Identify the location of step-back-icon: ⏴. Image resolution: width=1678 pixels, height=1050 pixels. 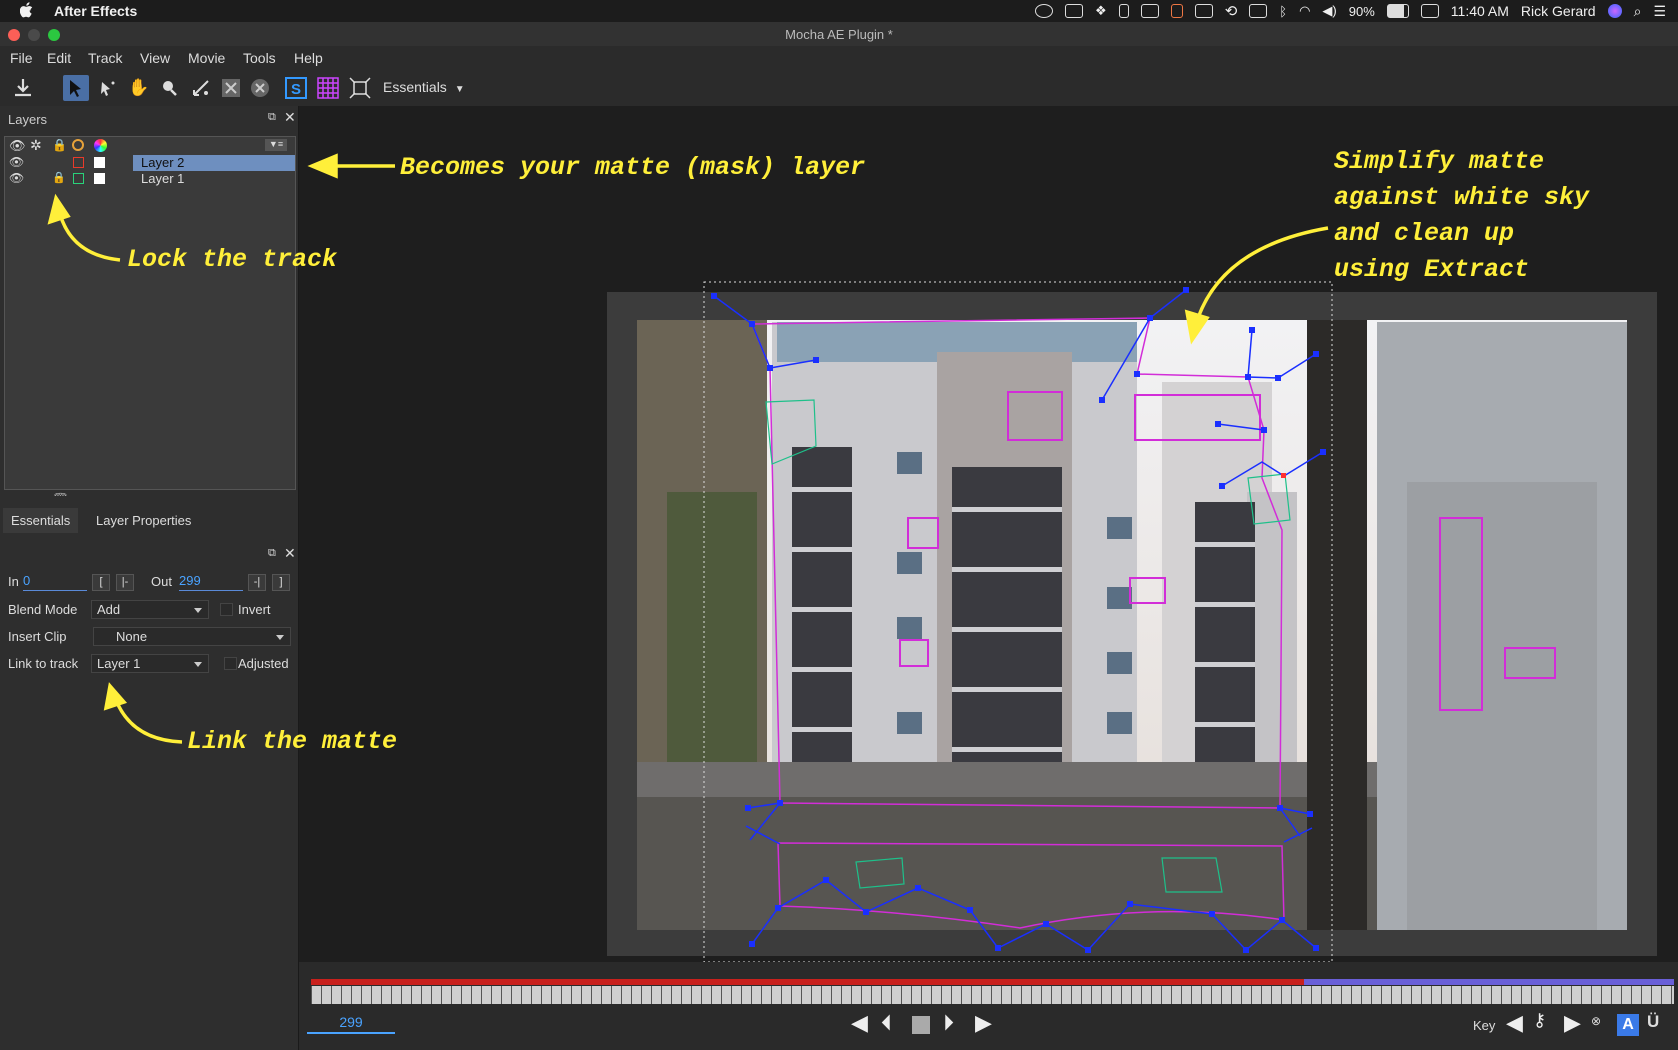
(886, 1023).